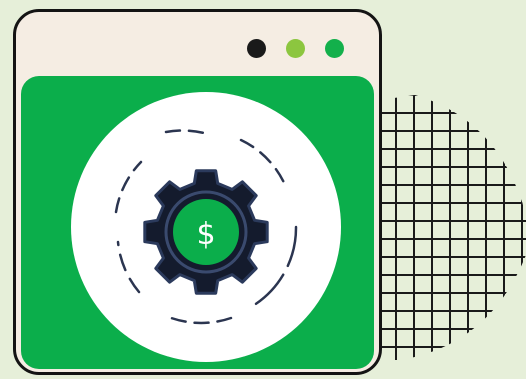 This screenshot has width=526, height=379. Describe the element at coordinates (256, 48) in the screenshot. I see `control-dot-dark` at that location.